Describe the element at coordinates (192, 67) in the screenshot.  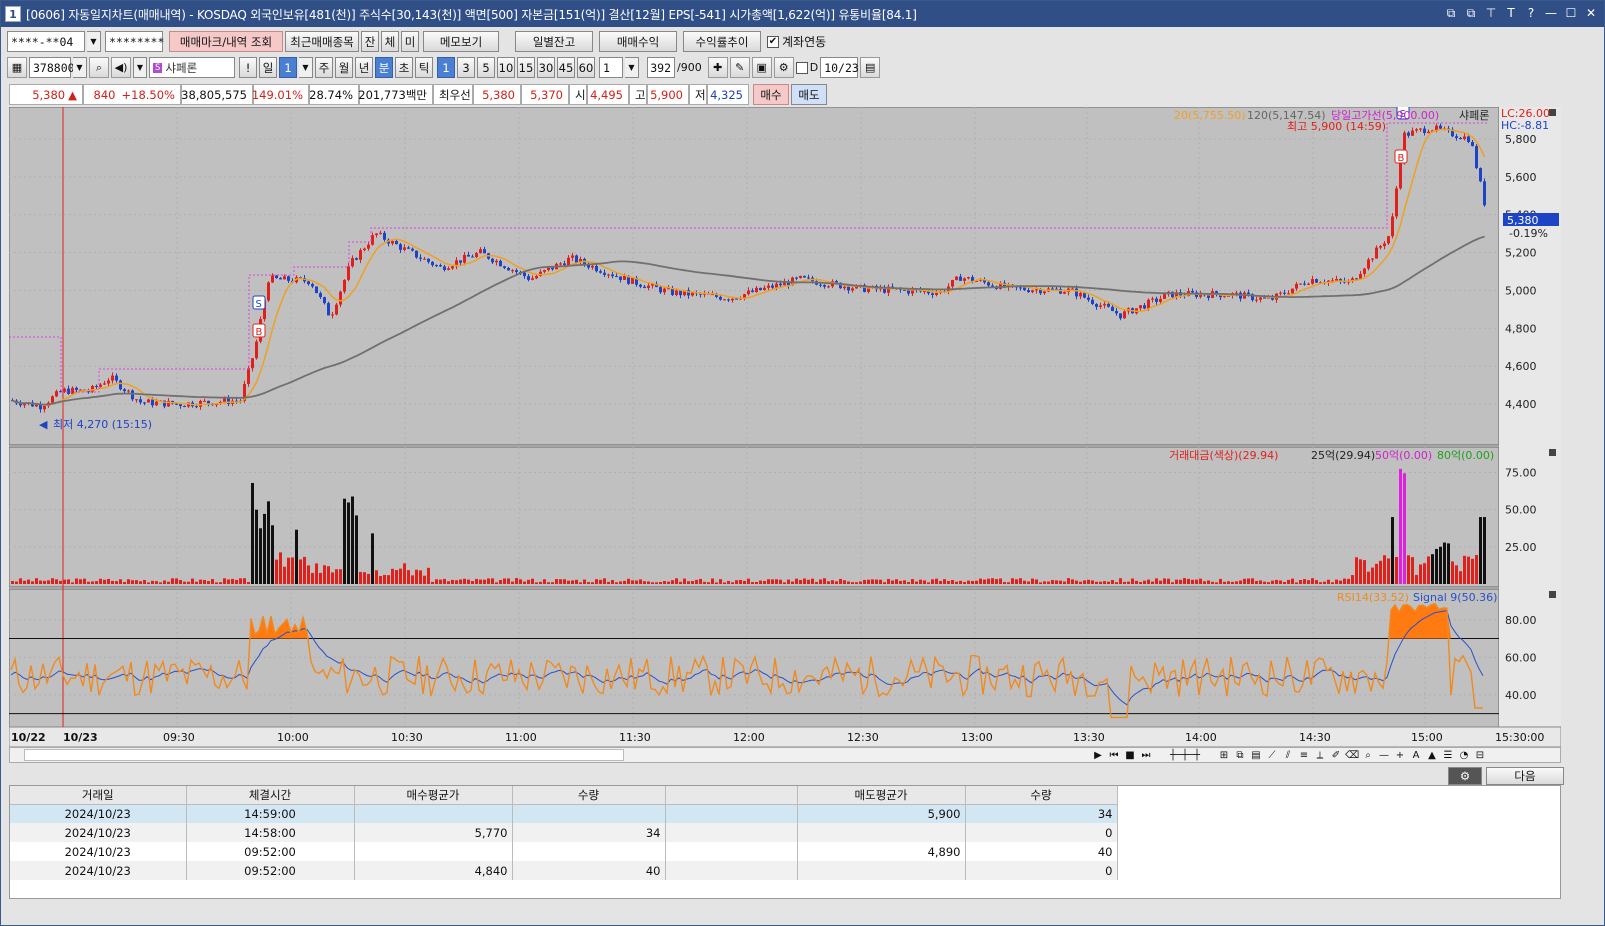
I see `stock-name-field: S 샤페론` at that location.